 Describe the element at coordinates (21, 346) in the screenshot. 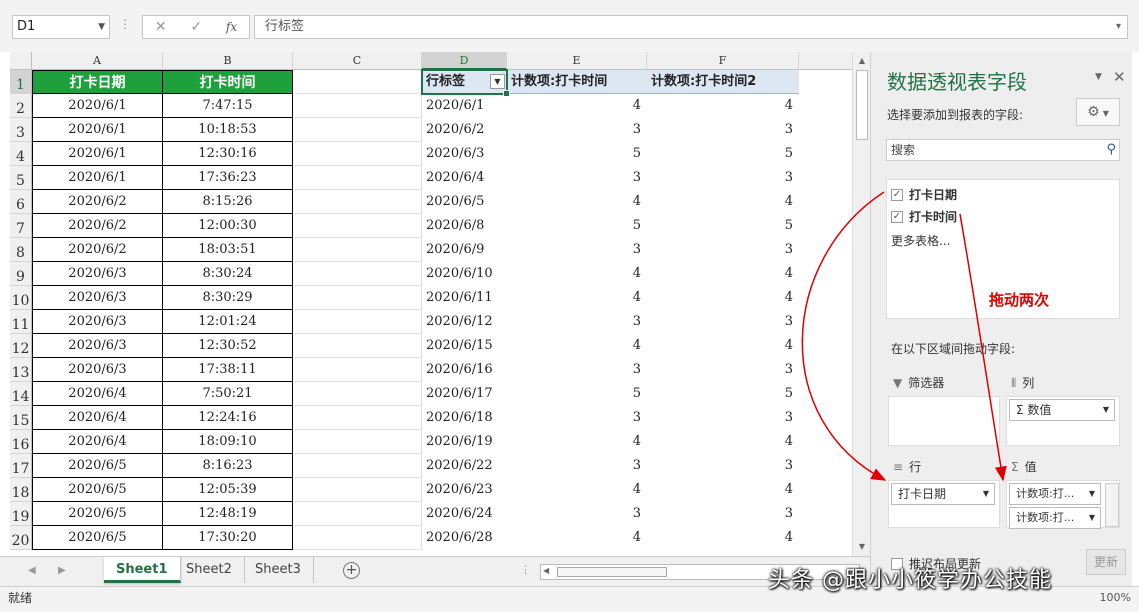

I see `row-header: 12` at that location.